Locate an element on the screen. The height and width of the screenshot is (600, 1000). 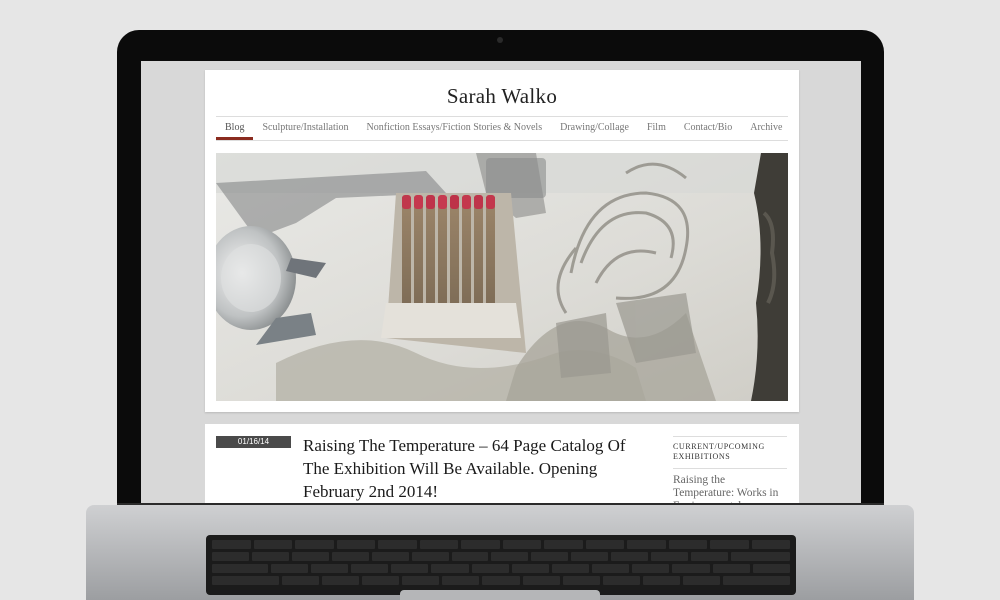
site-title: Sarah Walko is located at coordinates (502, 96).